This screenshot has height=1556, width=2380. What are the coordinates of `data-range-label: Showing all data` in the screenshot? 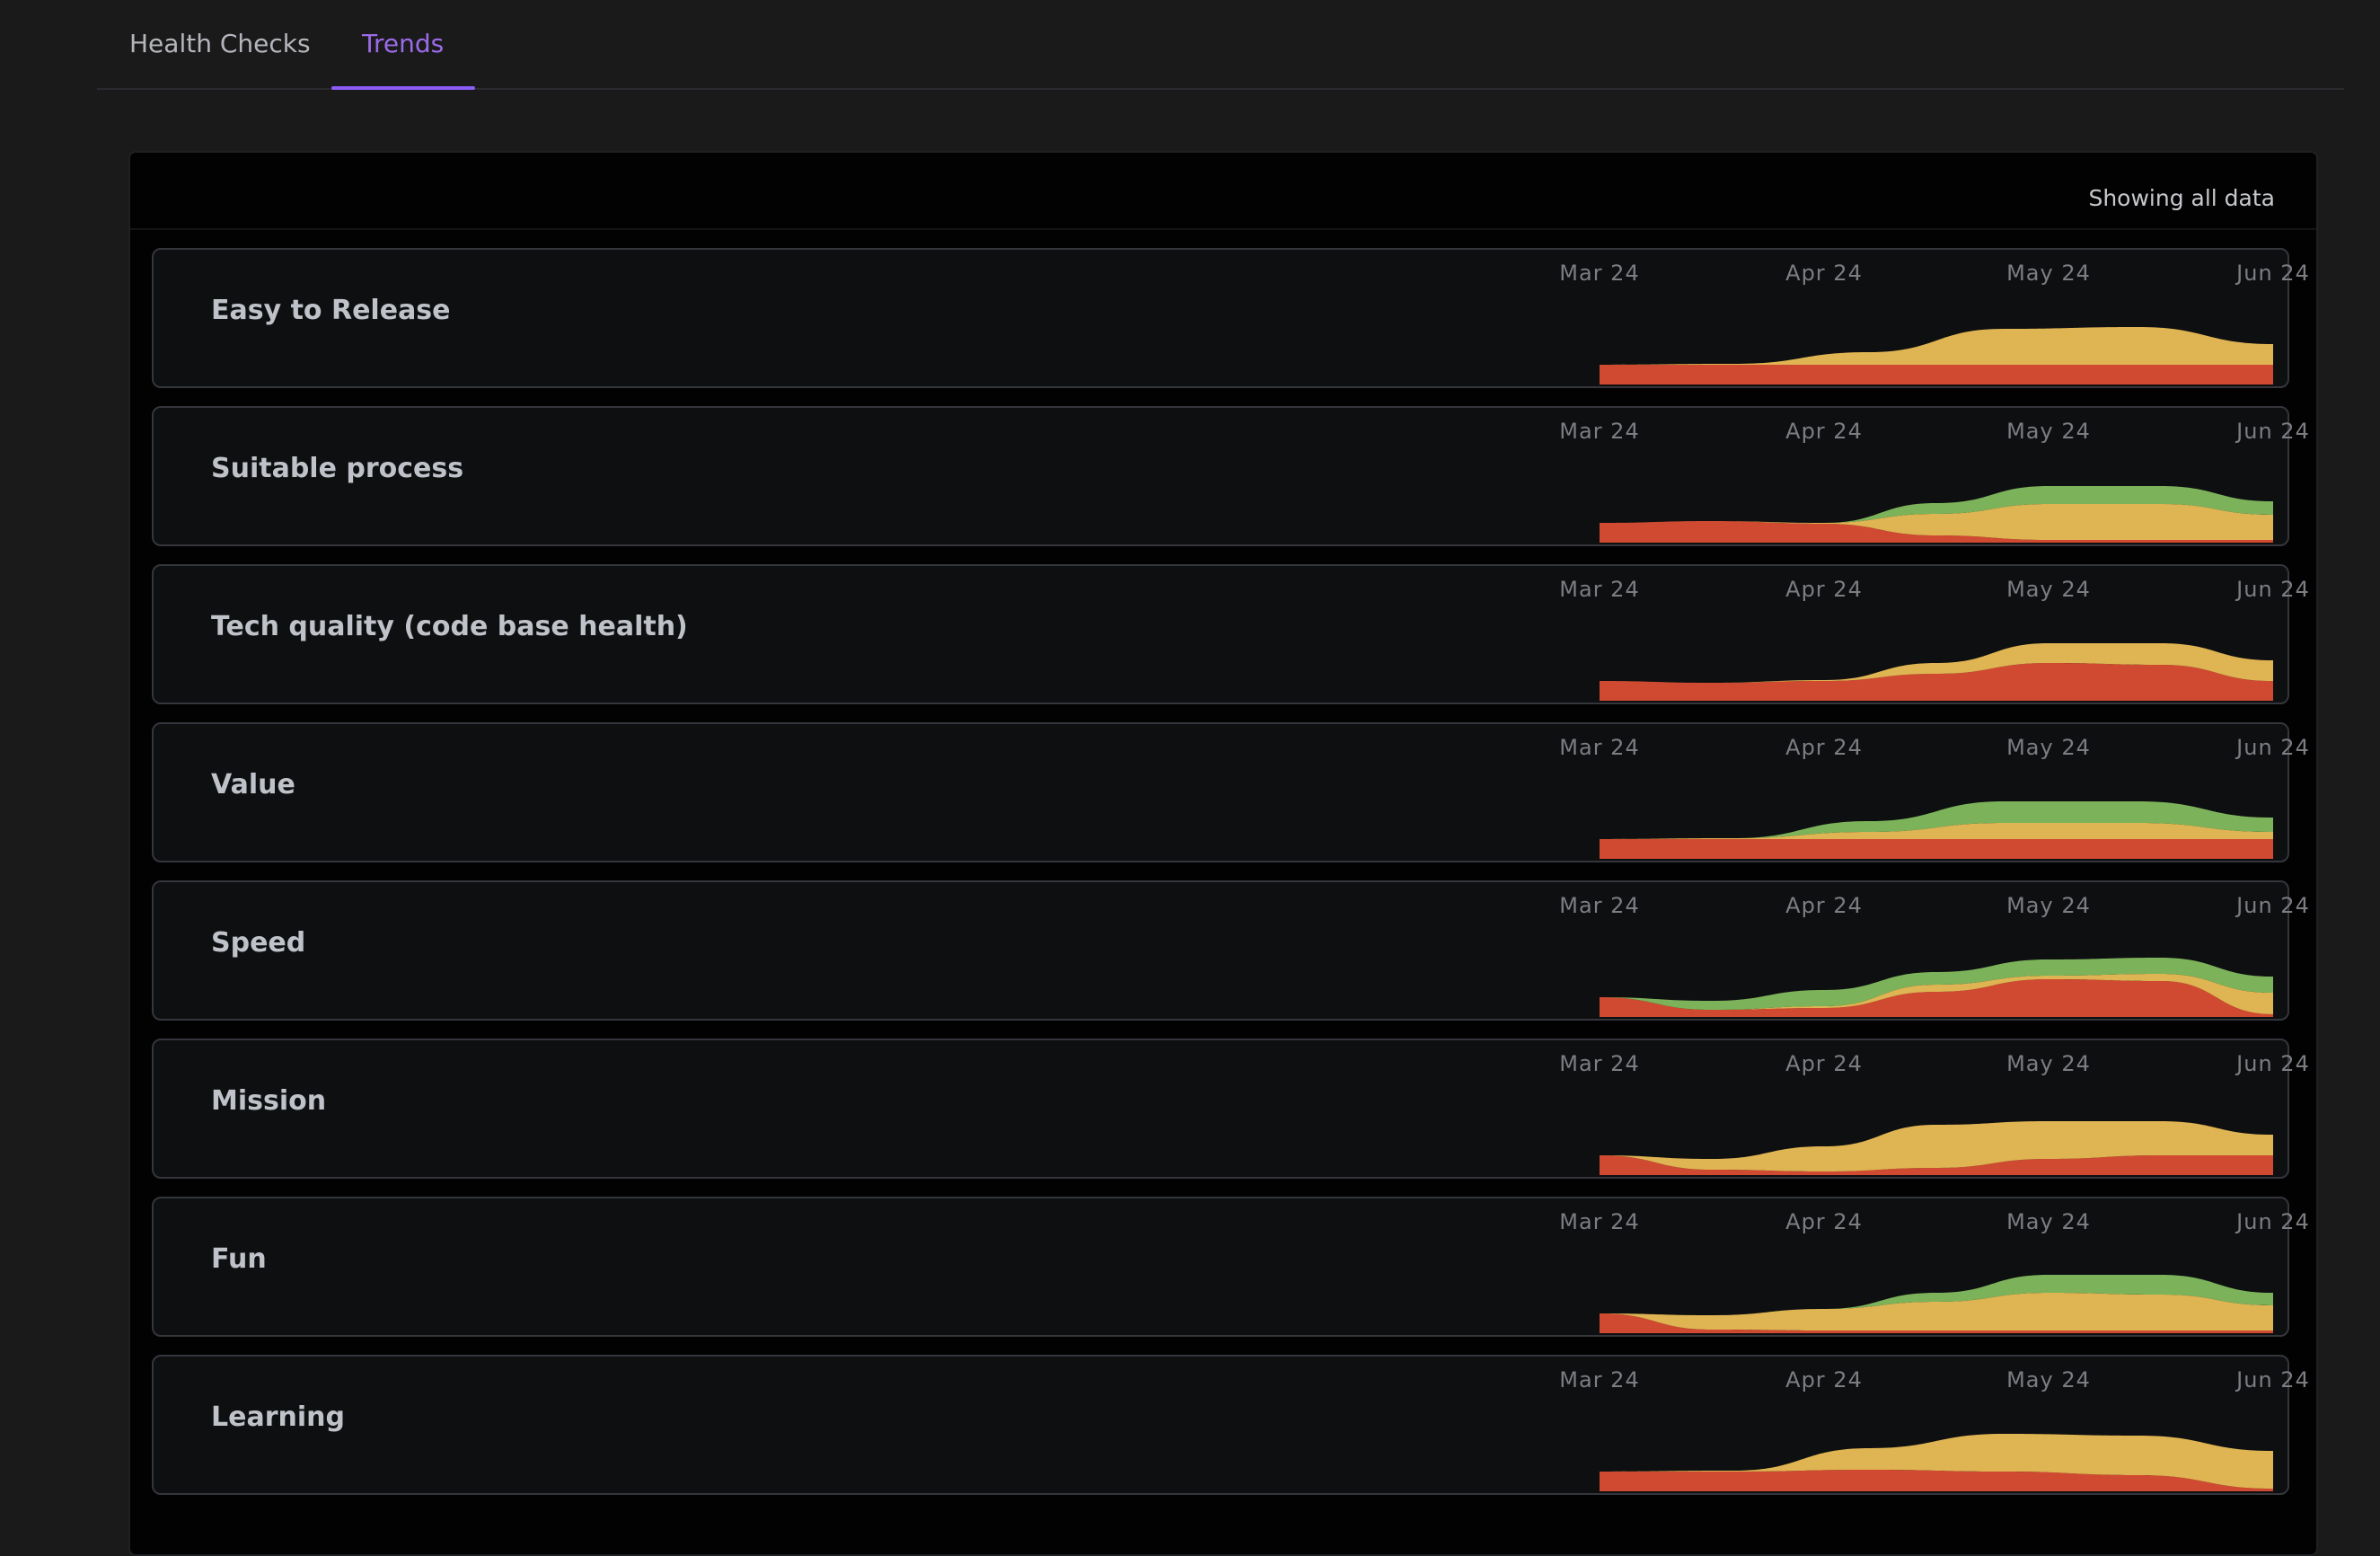 It's located at (2181, 198).